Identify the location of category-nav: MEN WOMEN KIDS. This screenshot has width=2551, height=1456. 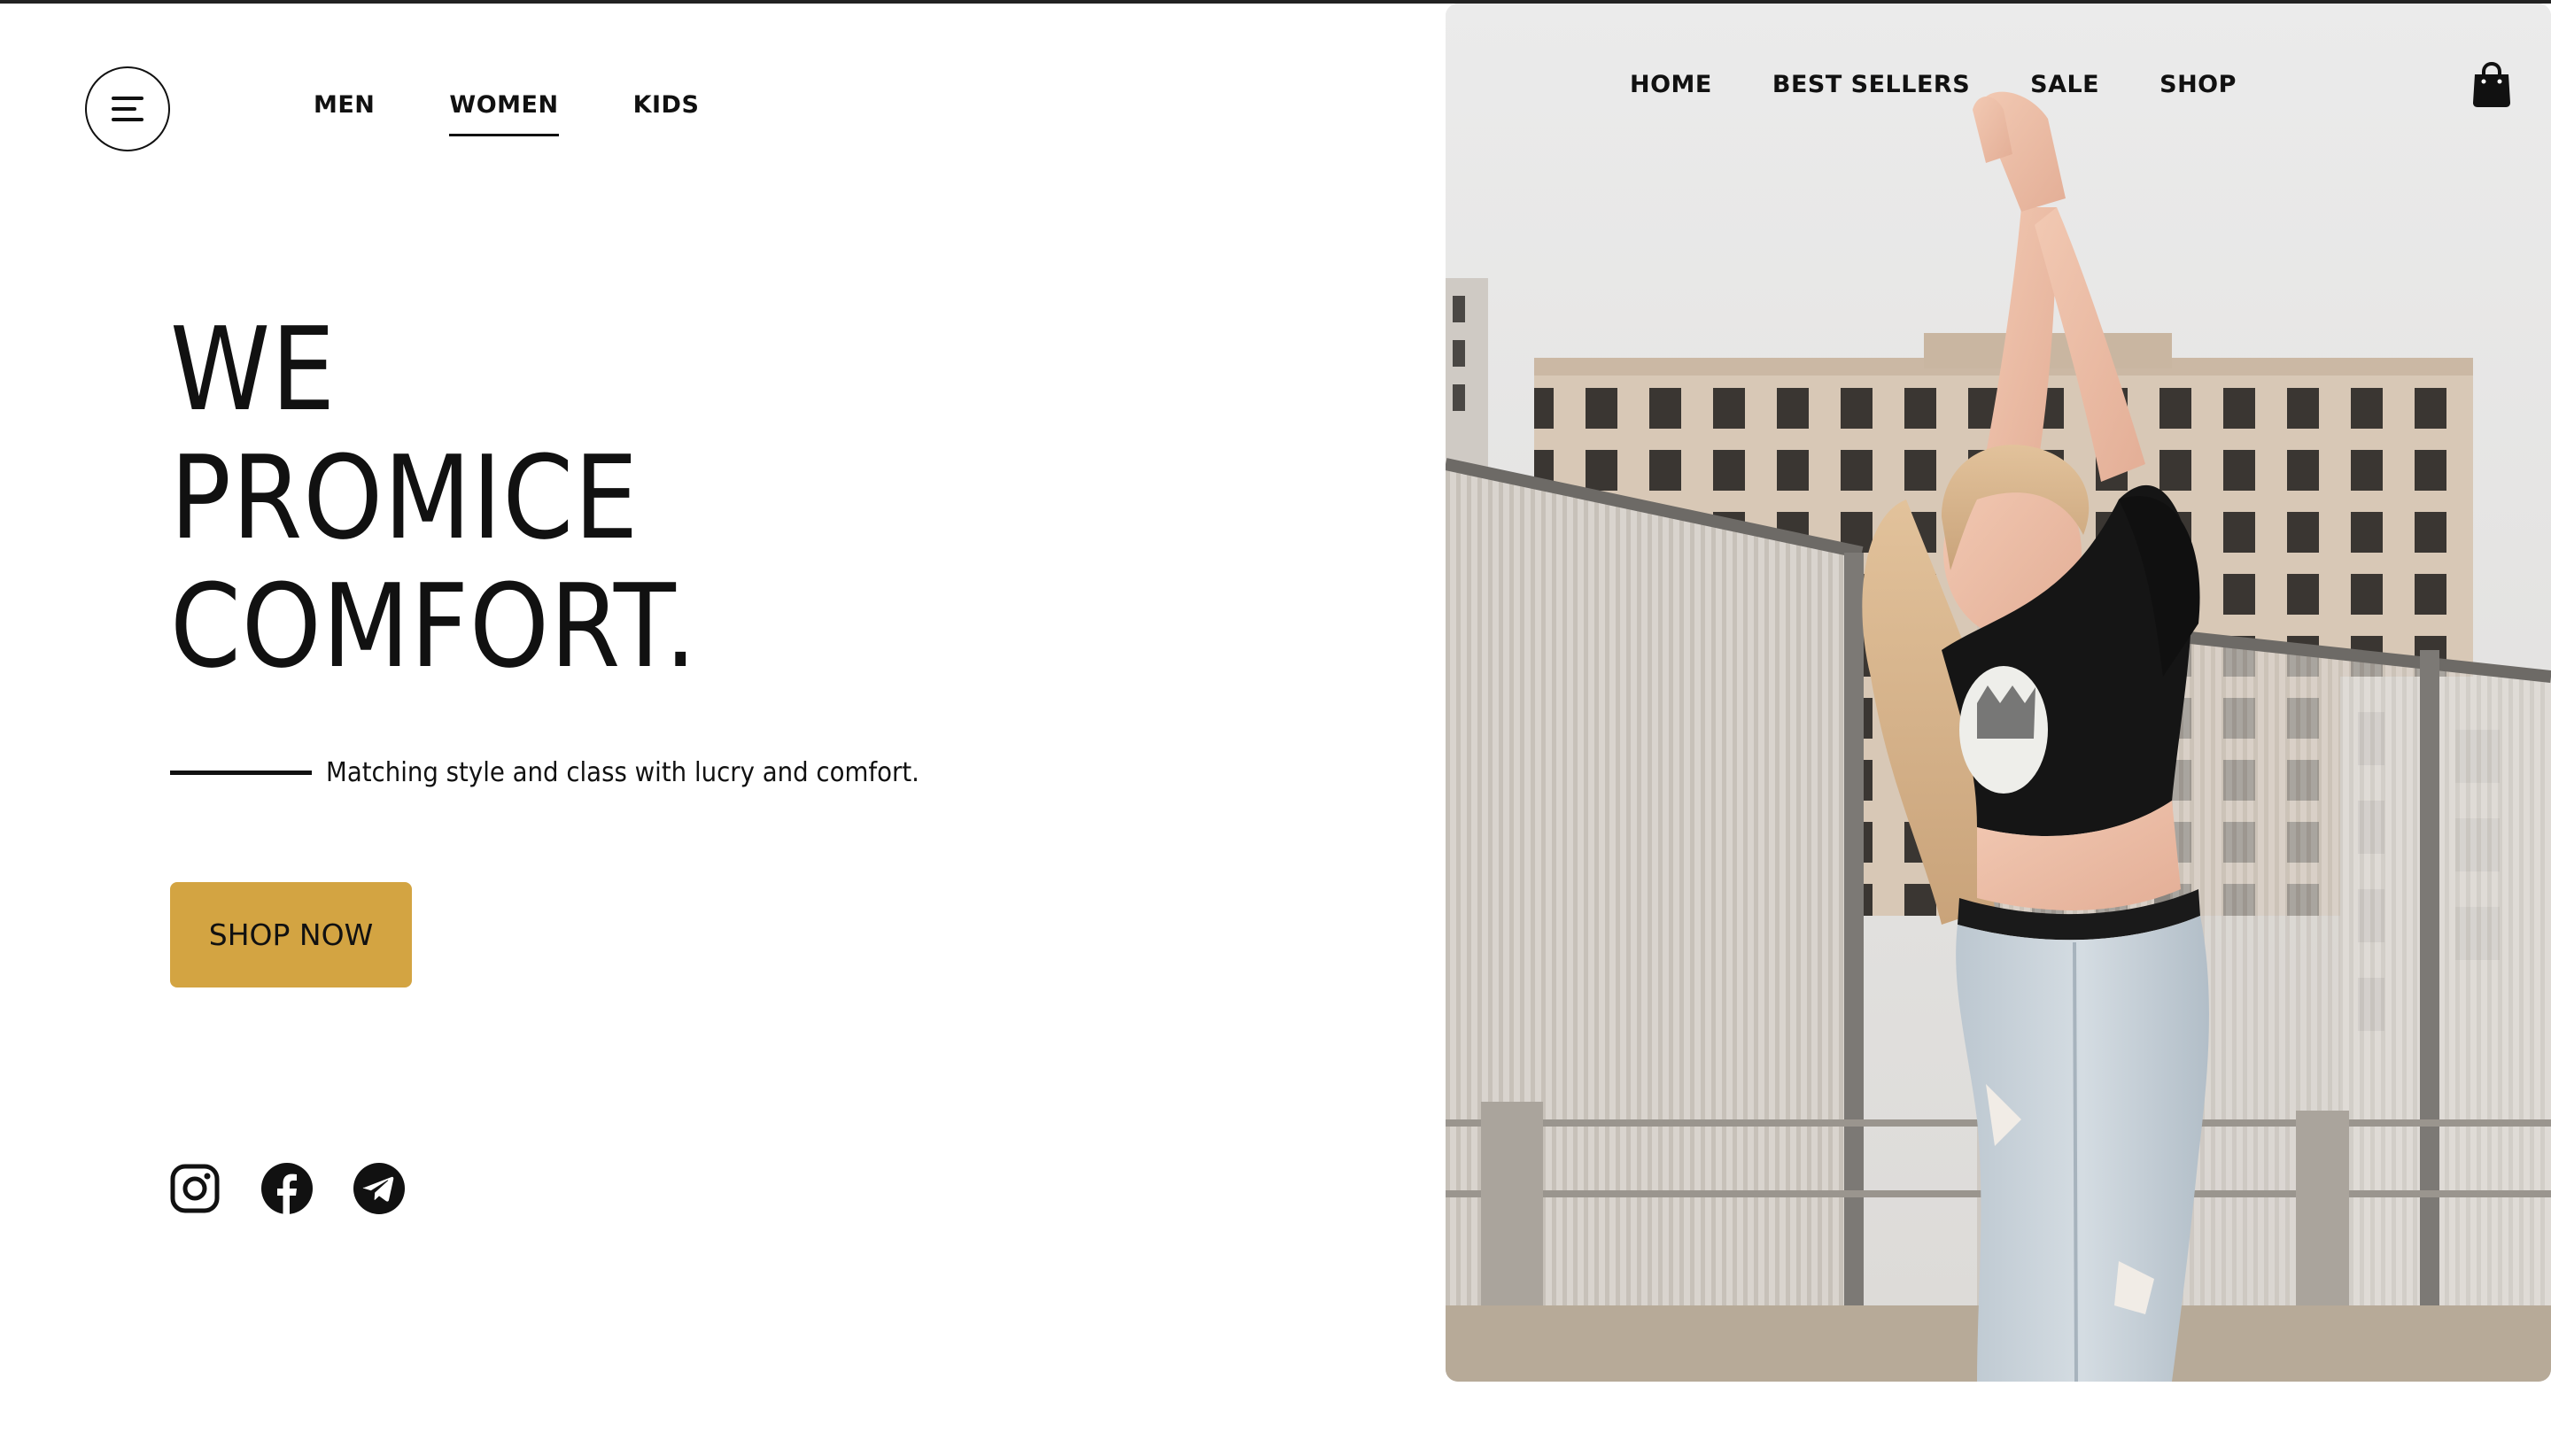
(507, 113).